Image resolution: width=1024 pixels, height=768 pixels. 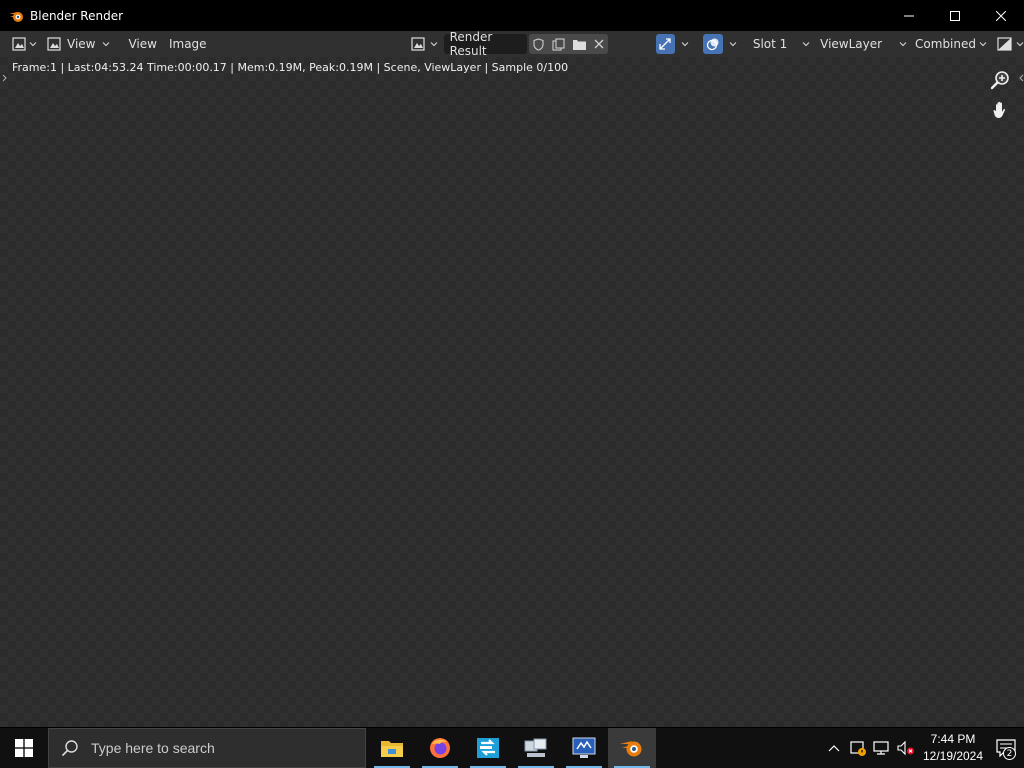 I want to click on taskbar-file-explorer, so click(x=392, y=748).